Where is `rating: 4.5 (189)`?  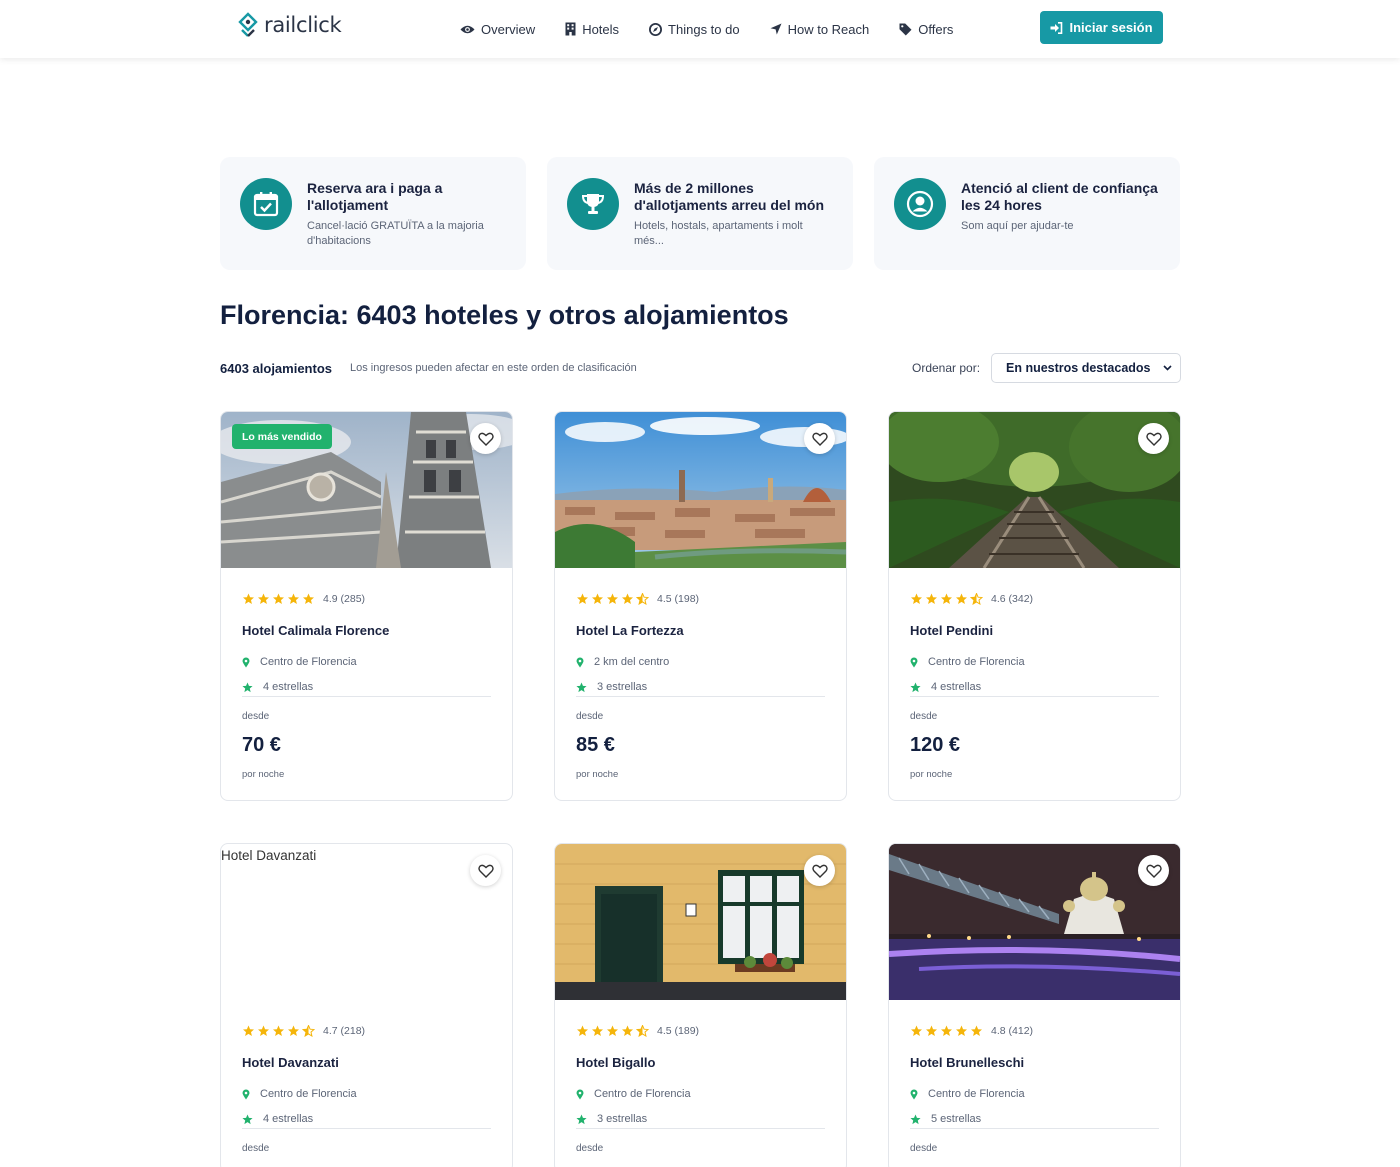
rating: 4.5 (189) is located at coordinates (637, 1031).